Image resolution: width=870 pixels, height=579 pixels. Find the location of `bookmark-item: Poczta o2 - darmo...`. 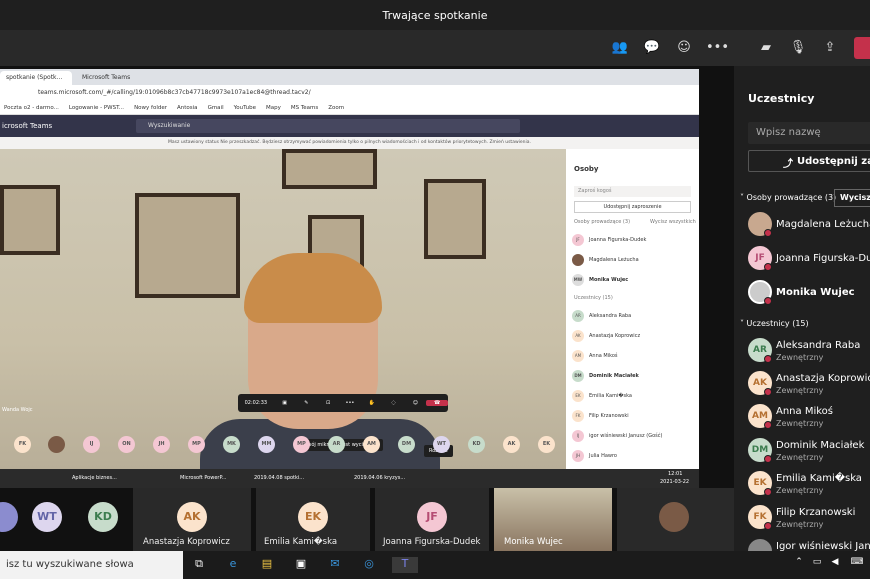

bookmark-item: Poczta o2 - darmo... is located at coordinates (31, 108).